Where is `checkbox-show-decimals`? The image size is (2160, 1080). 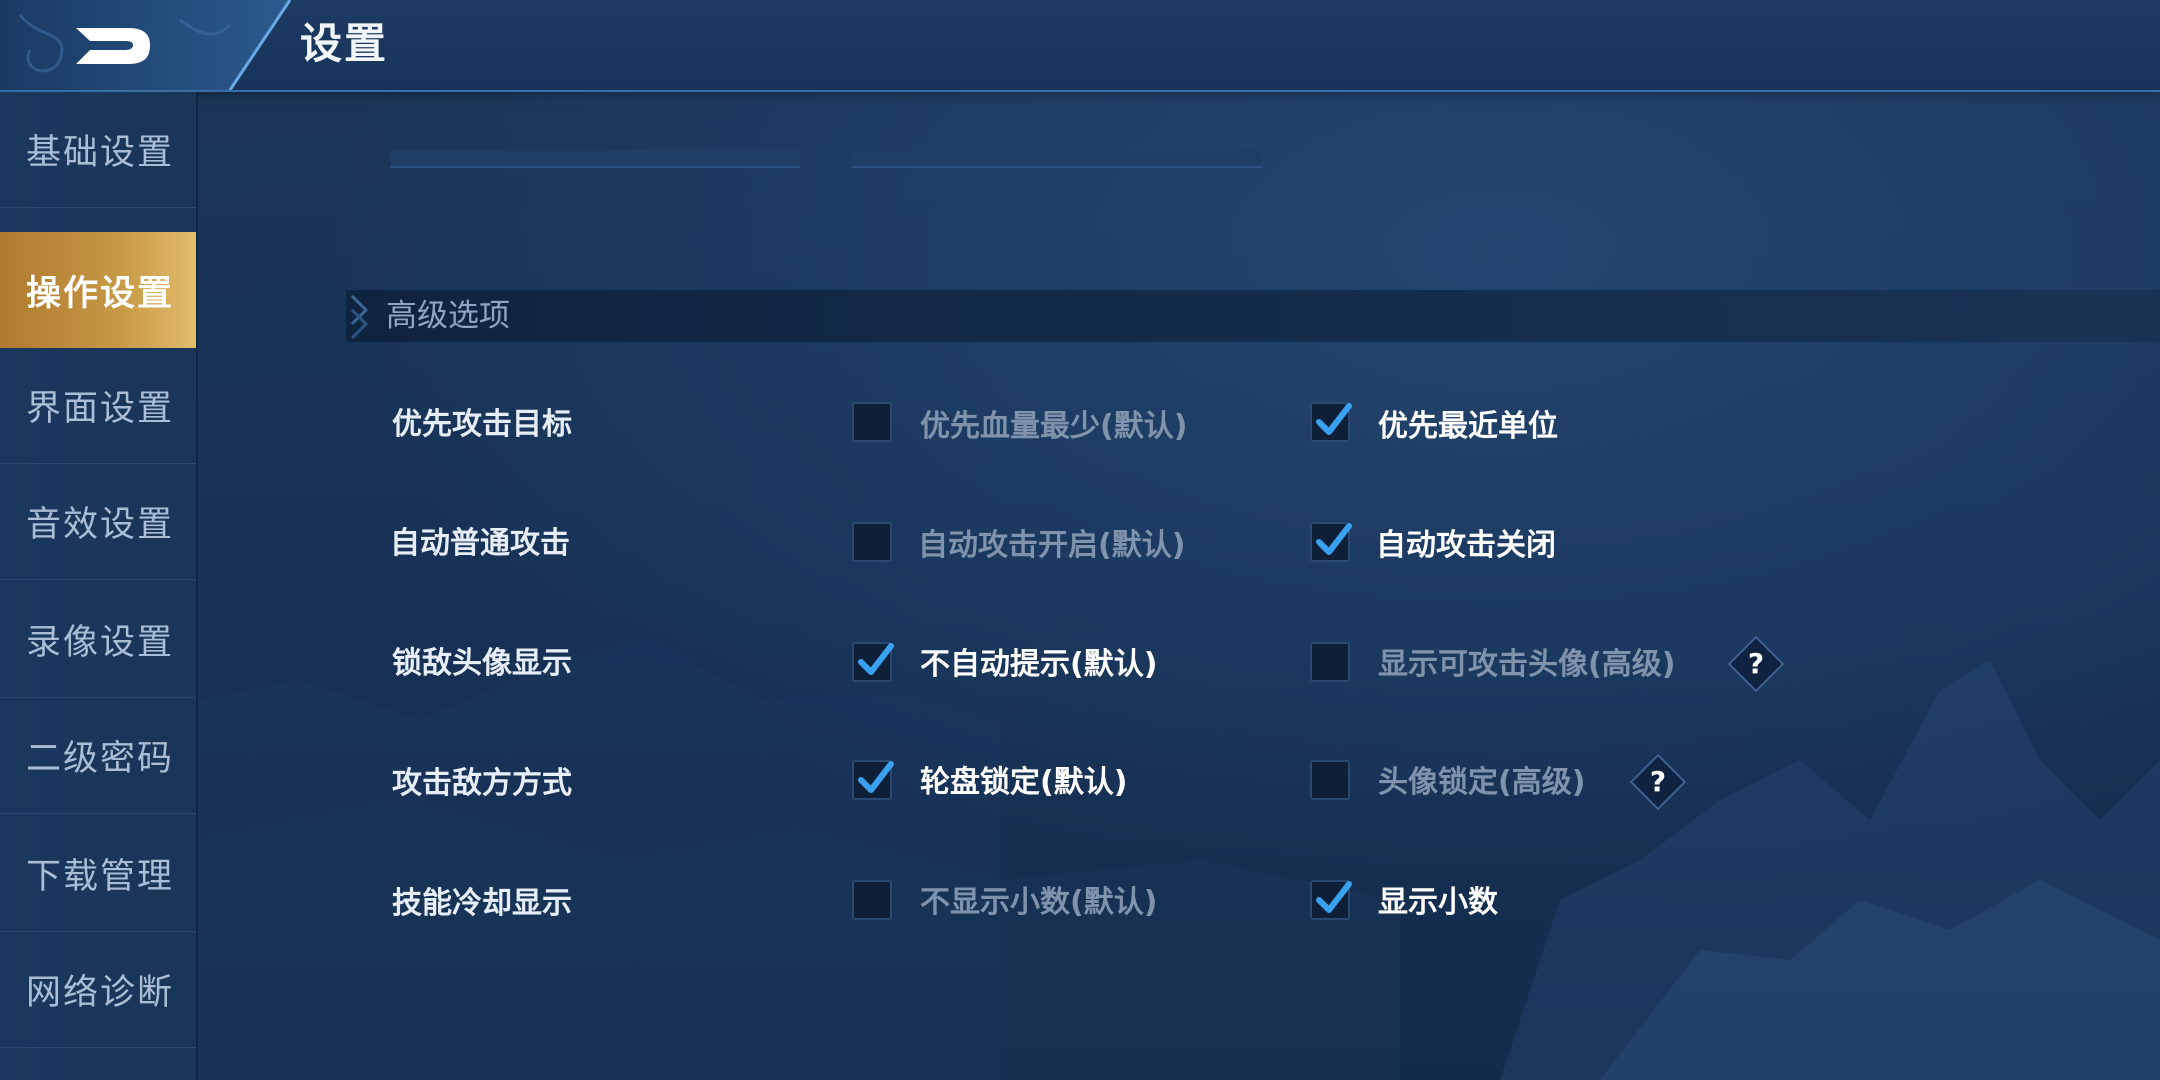
checkbox-show-decimals is located at coordinates (1331, 900).